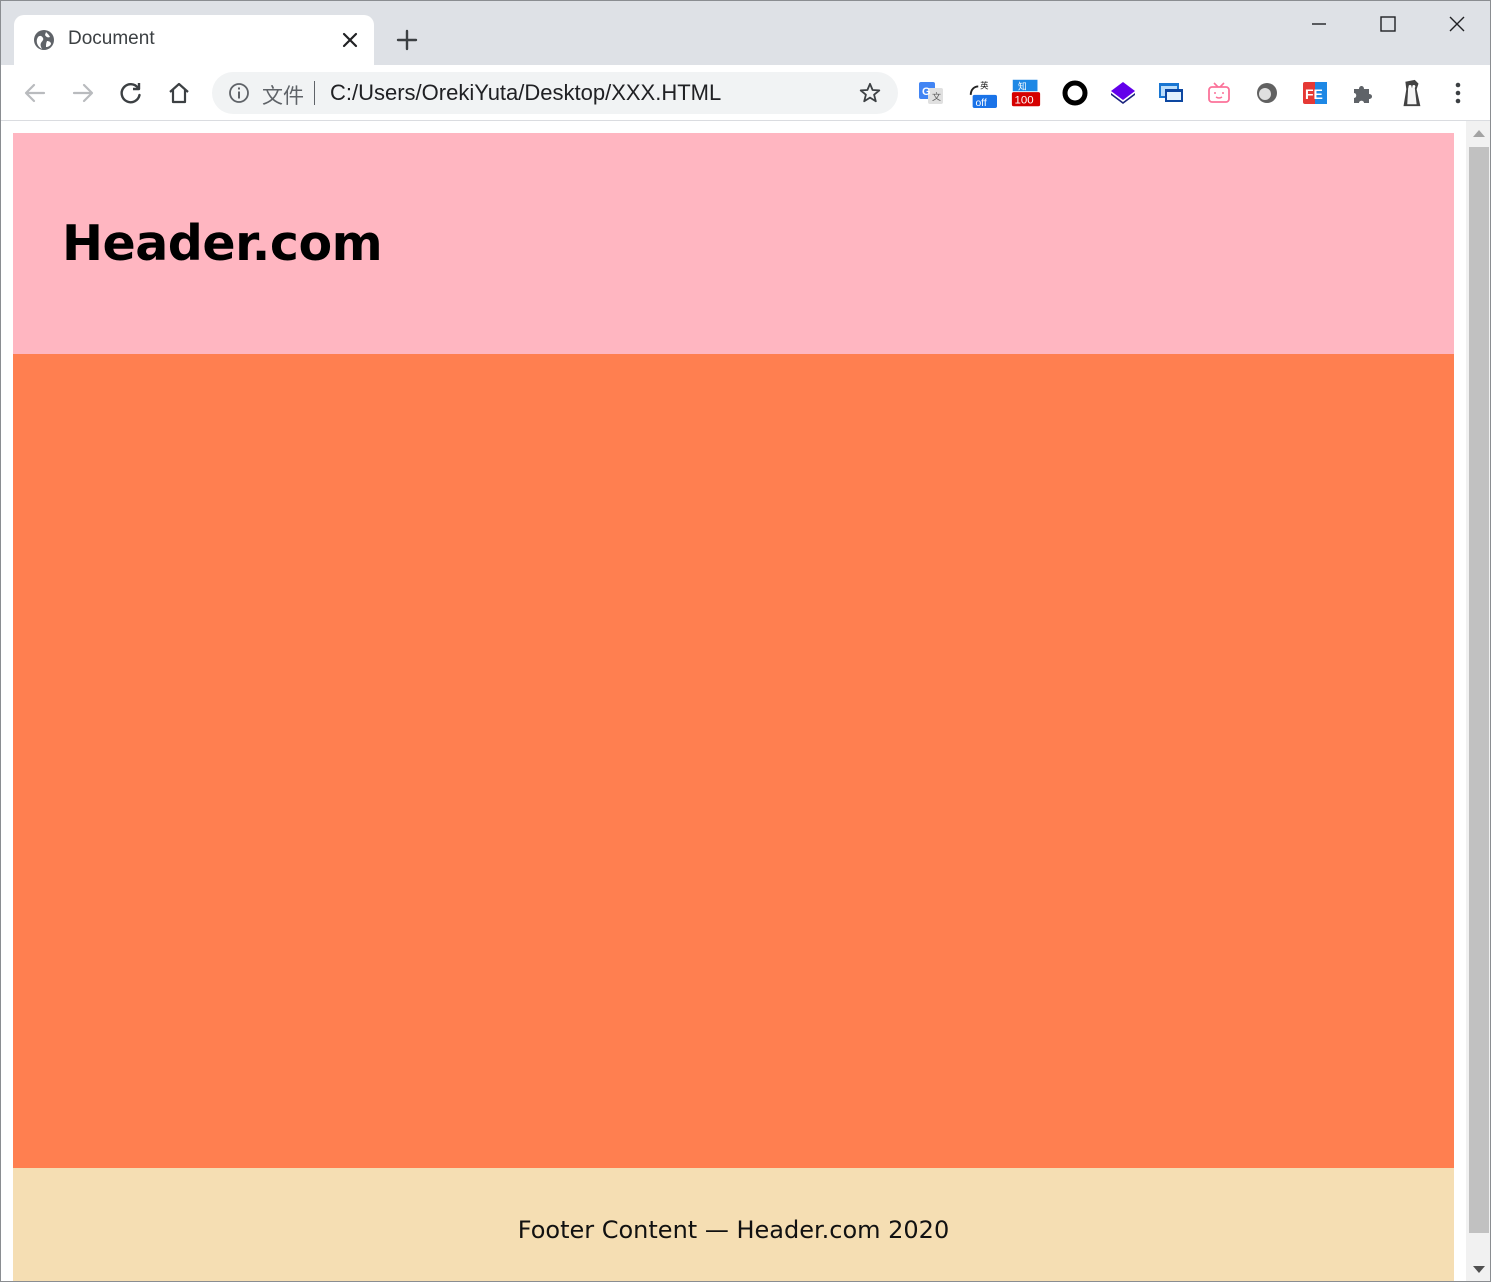  What do you see at coordinates (35, 93) in the screenshot?
I see `back-button` at bounding box center [35, 93].